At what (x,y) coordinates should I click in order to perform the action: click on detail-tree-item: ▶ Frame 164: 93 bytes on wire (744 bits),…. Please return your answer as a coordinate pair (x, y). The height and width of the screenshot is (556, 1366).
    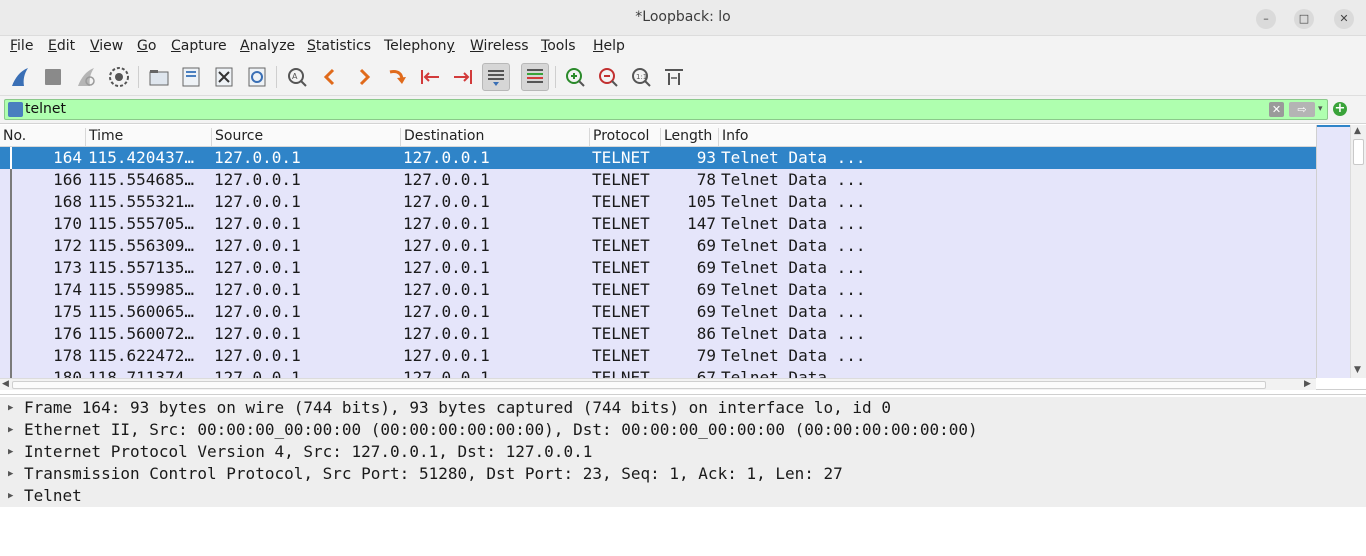
    Looking at the image, I should click on (683, 408).